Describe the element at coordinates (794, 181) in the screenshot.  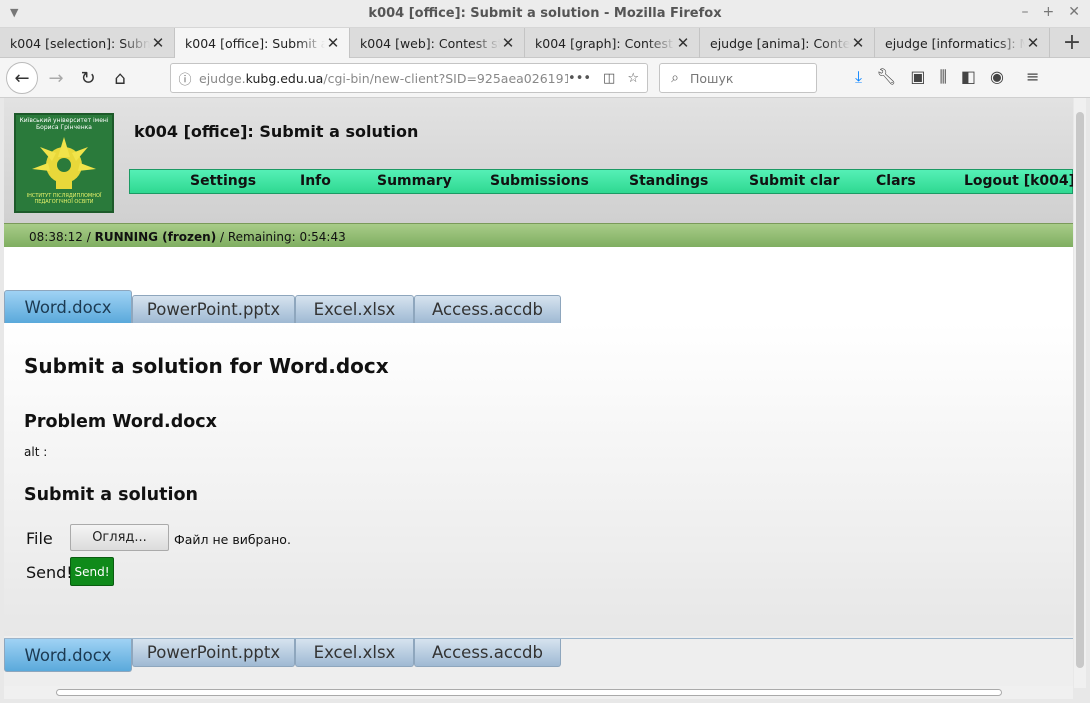
I see `menu-submit-clar: Submit clar` at that location.